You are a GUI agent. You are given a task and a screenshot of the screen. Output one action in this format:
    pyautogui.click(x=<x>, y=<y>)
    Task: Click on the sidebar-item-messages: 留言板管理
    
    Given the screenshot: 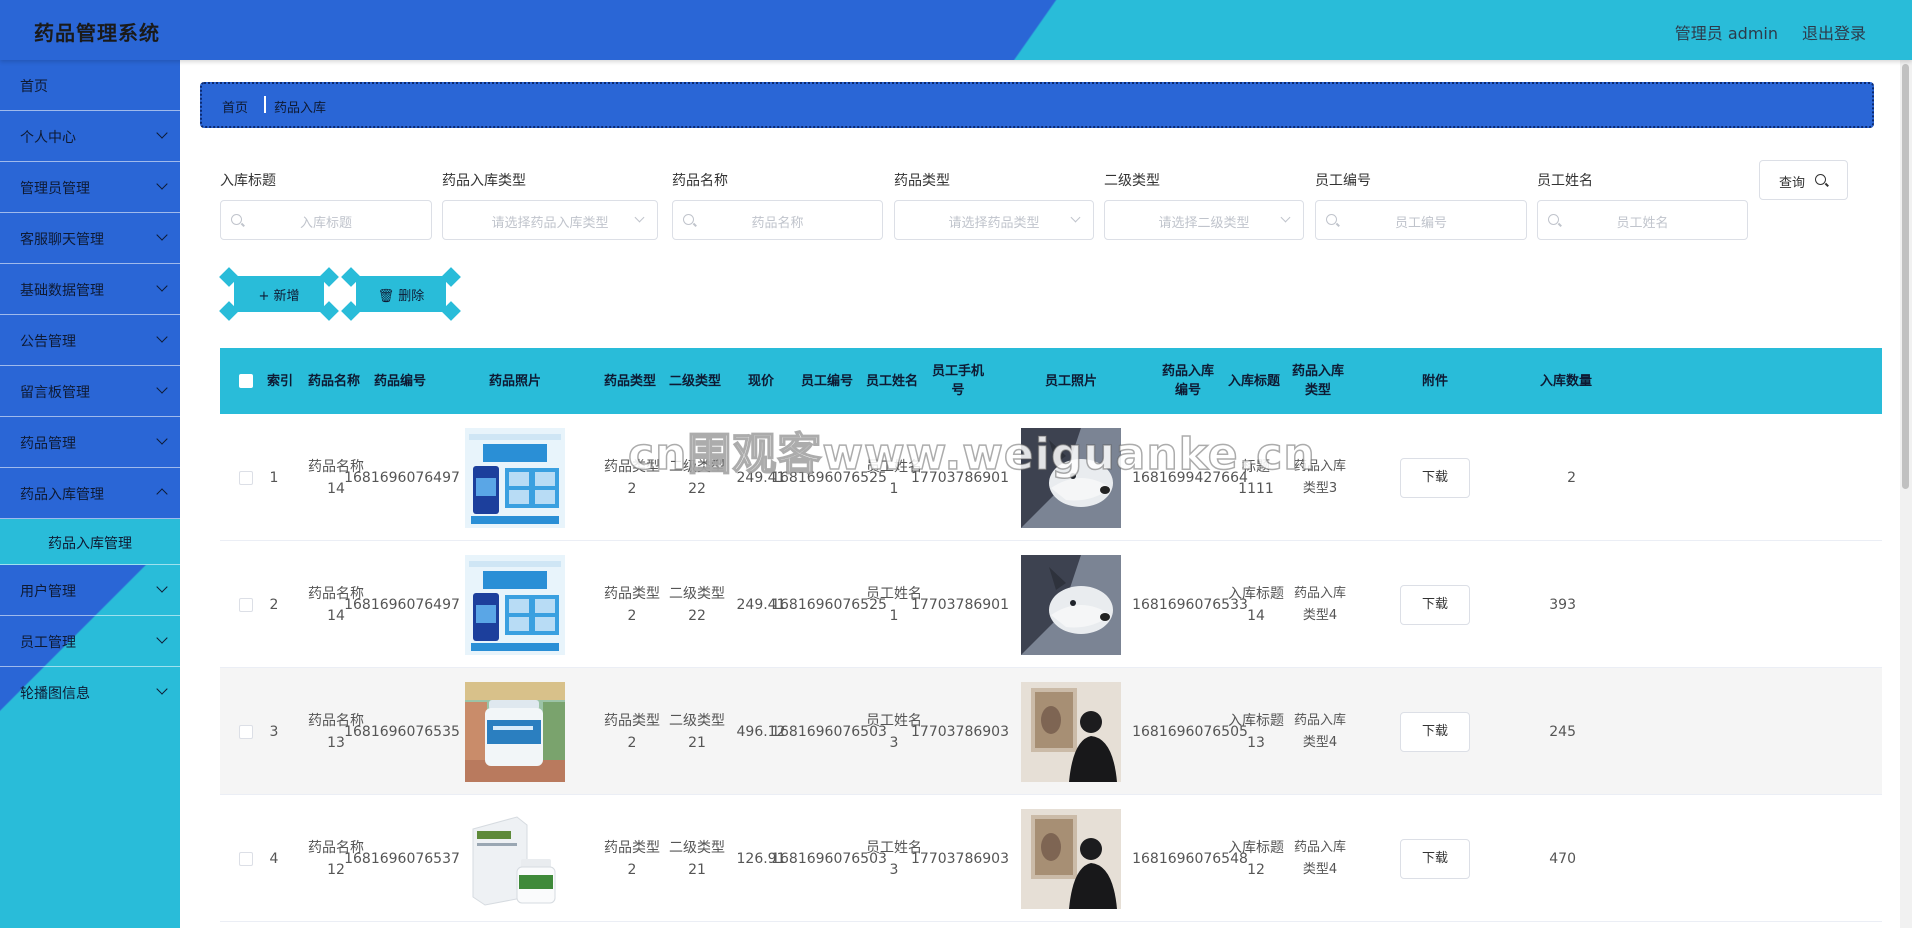 What is the action you would take?
    pyautogui.click(x=90, y=391)
    